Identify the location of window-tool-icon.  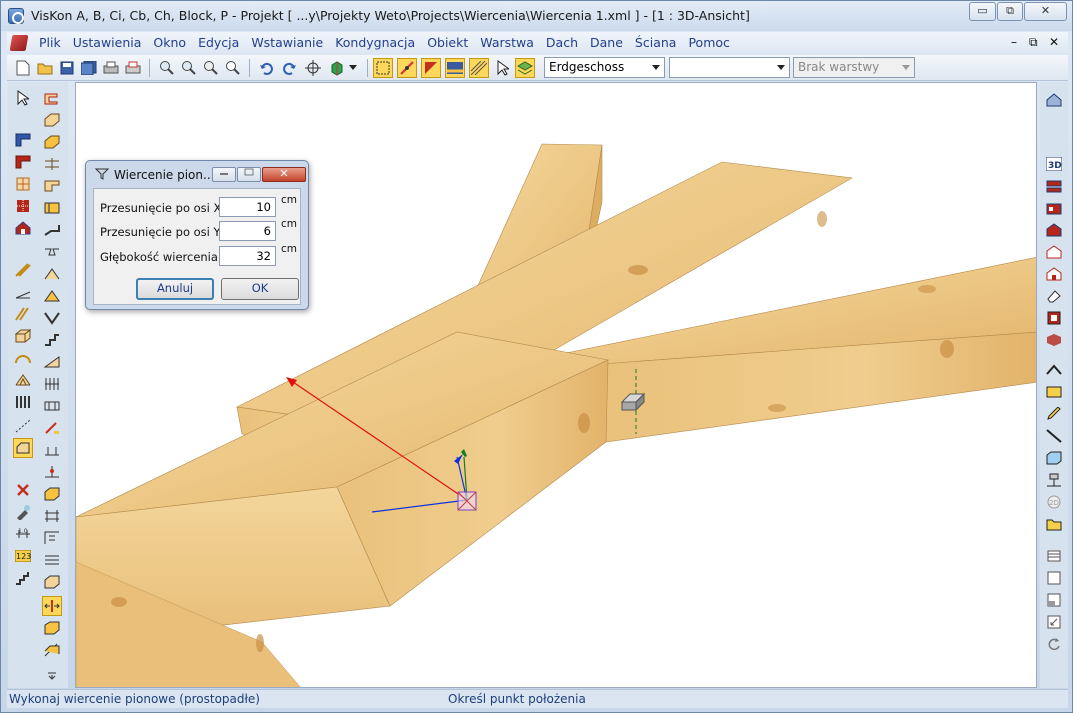
(23, 184).